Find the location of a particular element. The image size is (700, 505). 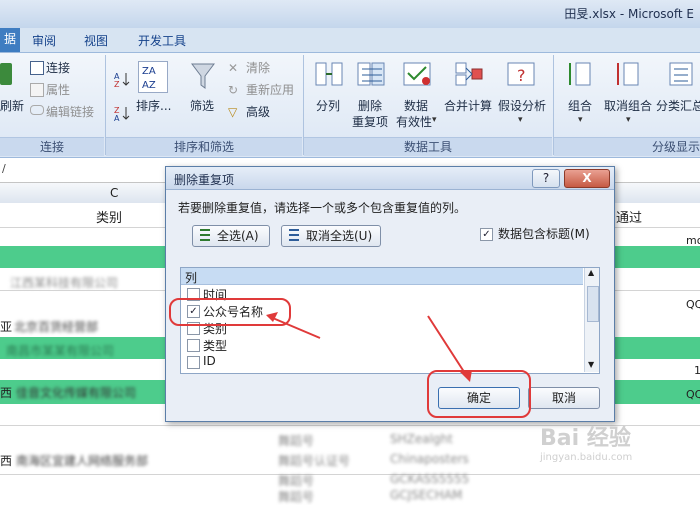

baidu-watermark: Bai 经验 jingyan.baidu.com is located at coordinates (586, 441).